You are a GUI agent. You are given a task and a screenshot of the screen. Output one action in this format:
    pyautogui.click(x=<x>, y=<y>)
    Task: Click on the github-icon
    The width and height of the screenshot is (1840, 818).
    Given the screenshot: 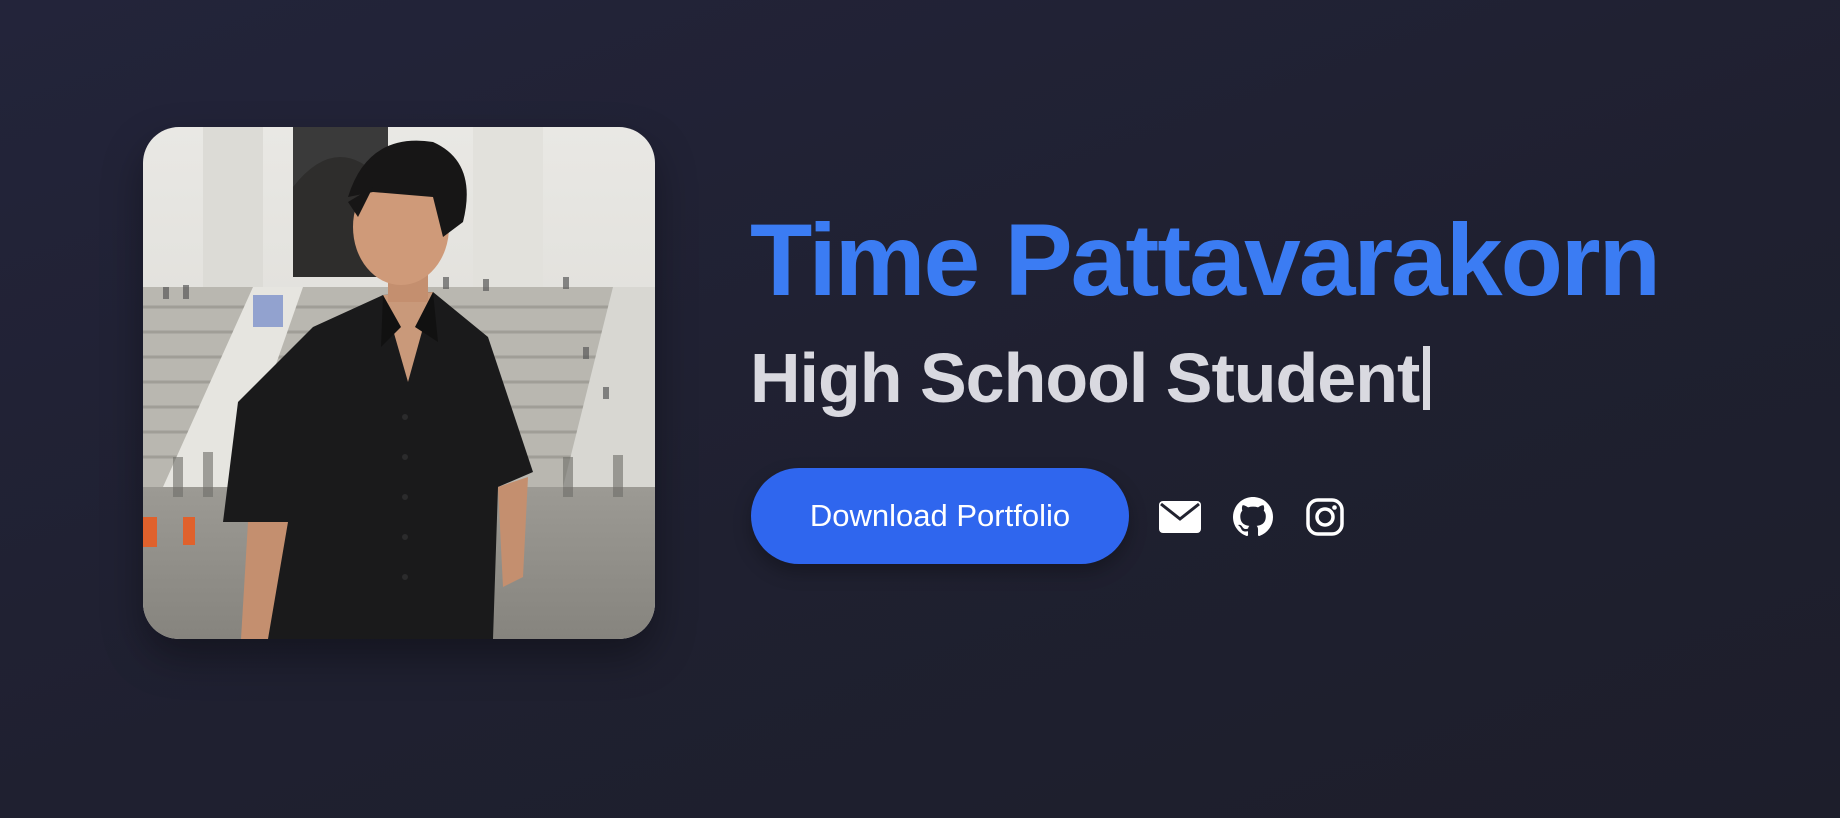 What is the action you would take?
    pyautogui.click(x=1253, y=517)
    